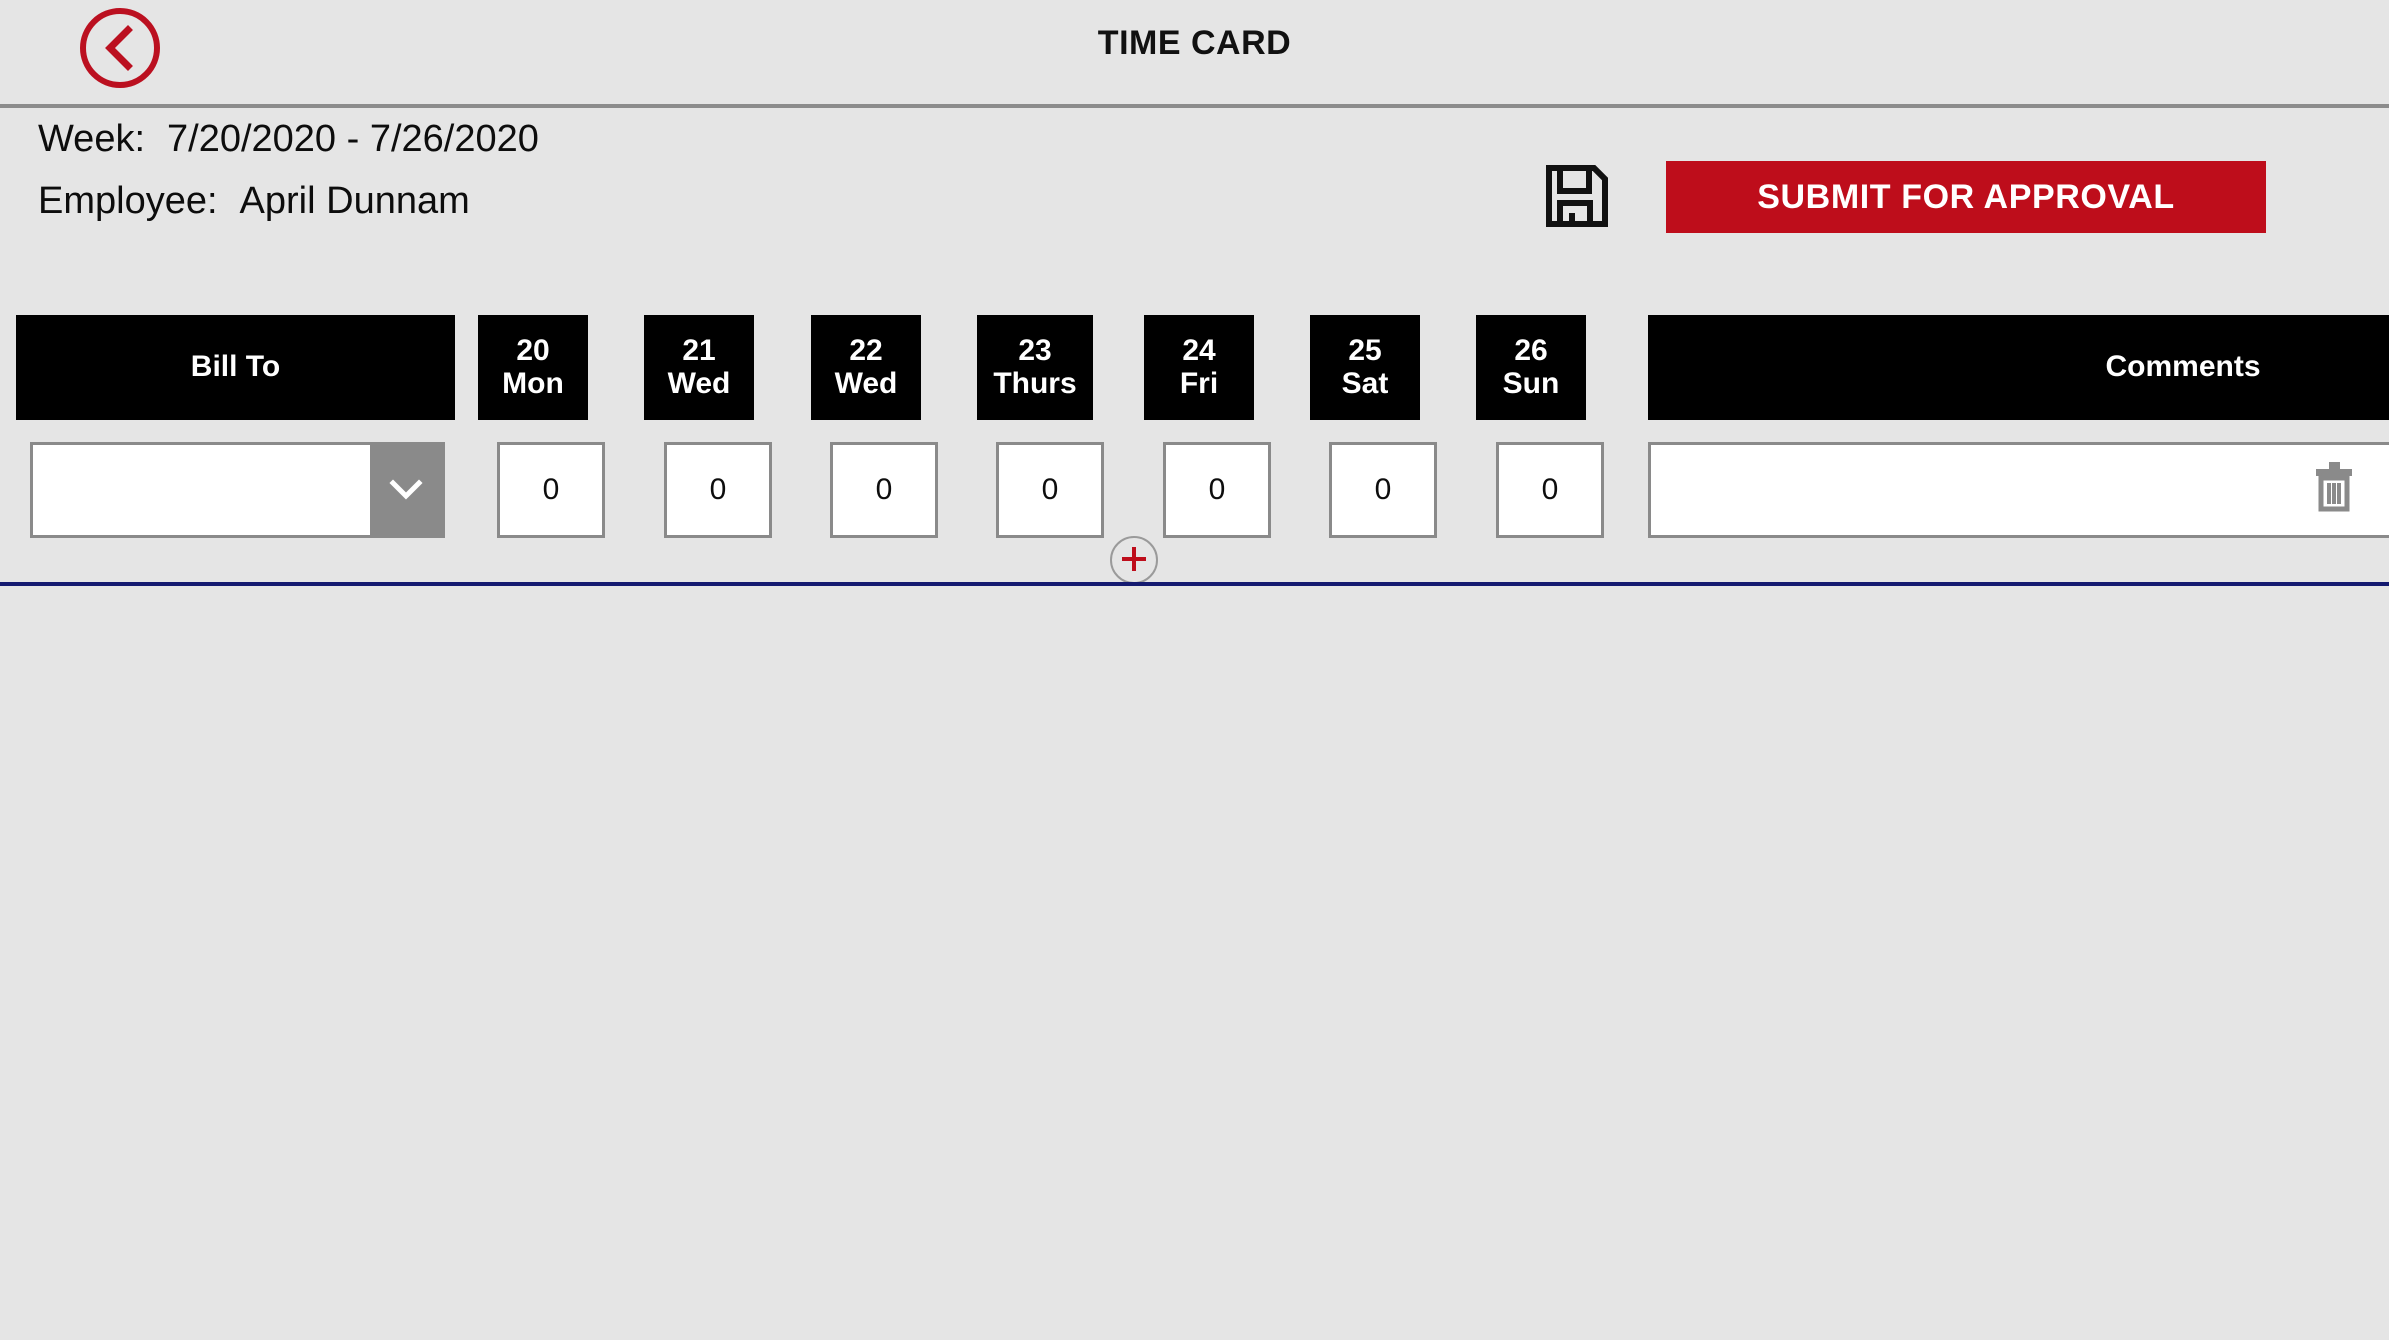  Describe the element at coordinates (353, 139) in the screenshot. I see `week-value: 7/20/2020 - 7/26/2020` at that location.